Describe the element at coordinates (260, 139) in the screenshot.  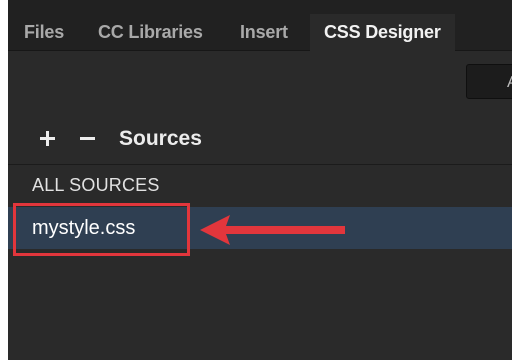
I see `sources-header: Sources` at that location.